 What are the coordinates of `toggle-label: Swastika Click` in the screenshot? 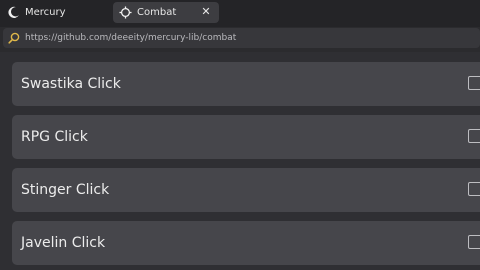 It's located at (71, 84).